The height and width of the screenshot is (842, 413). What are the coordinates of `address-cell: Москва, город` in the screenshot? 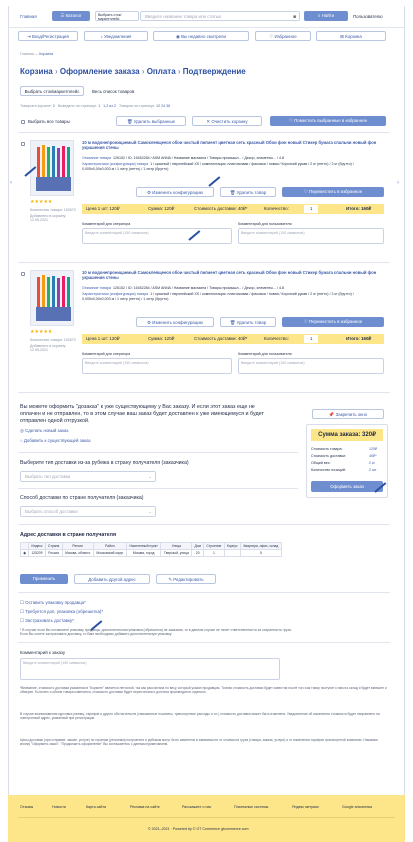 It's located at (143, 553).